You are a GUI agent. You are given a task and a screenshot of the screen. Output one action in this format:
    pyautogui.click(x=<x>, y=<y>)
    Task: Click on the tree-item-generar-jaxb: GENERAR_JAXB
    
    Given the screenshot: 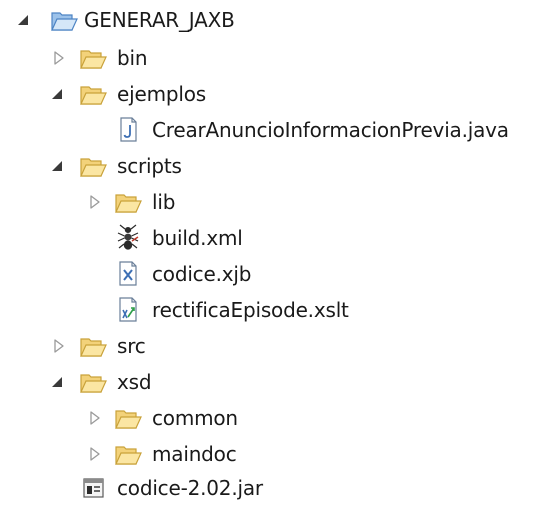 What is the action you would take?
    pyautogui.click(x=273, y=20)
    